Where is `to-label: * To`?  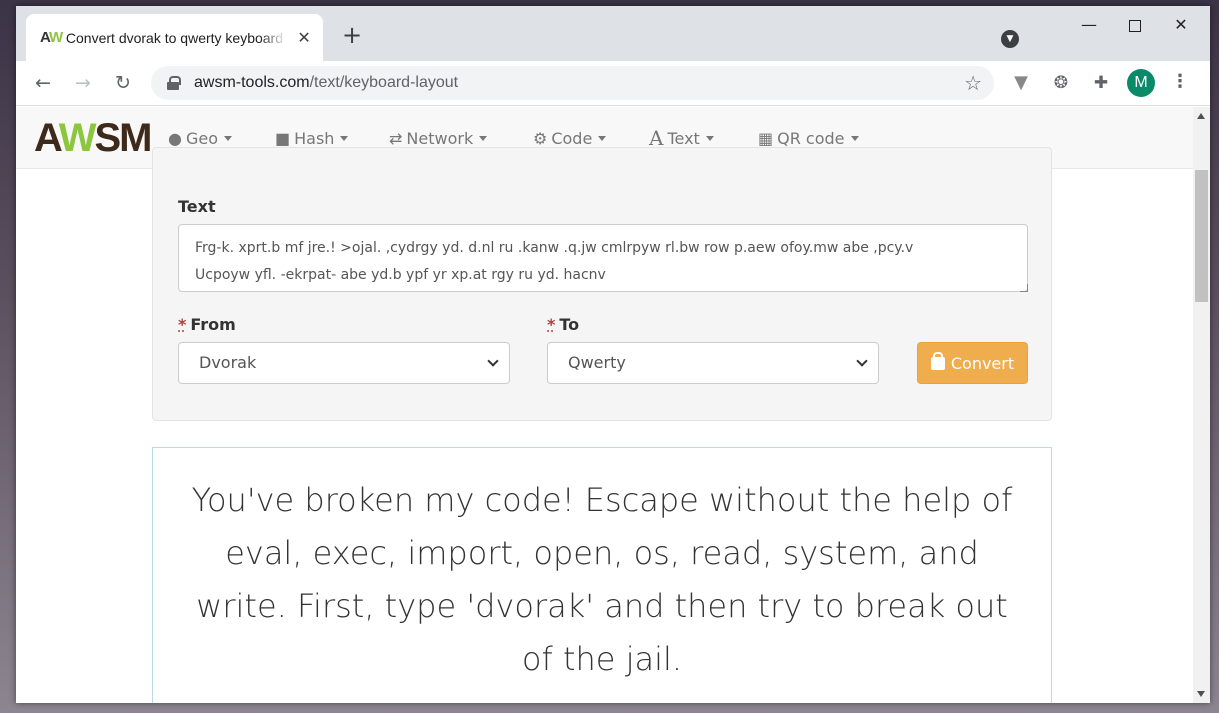
to-label: * To is located at coordinates (563, 324).